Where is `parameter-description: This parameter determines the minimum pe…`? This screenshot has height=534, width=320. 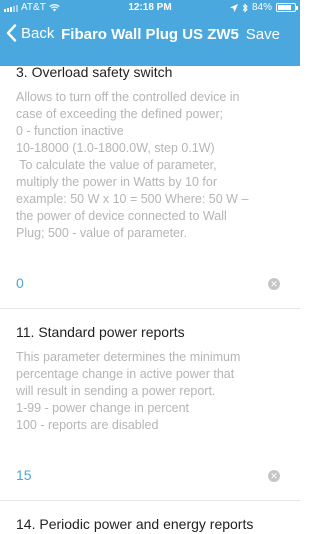 parameter-description: This parameter determines the minimum pe… is located at coordinates (128, 391).